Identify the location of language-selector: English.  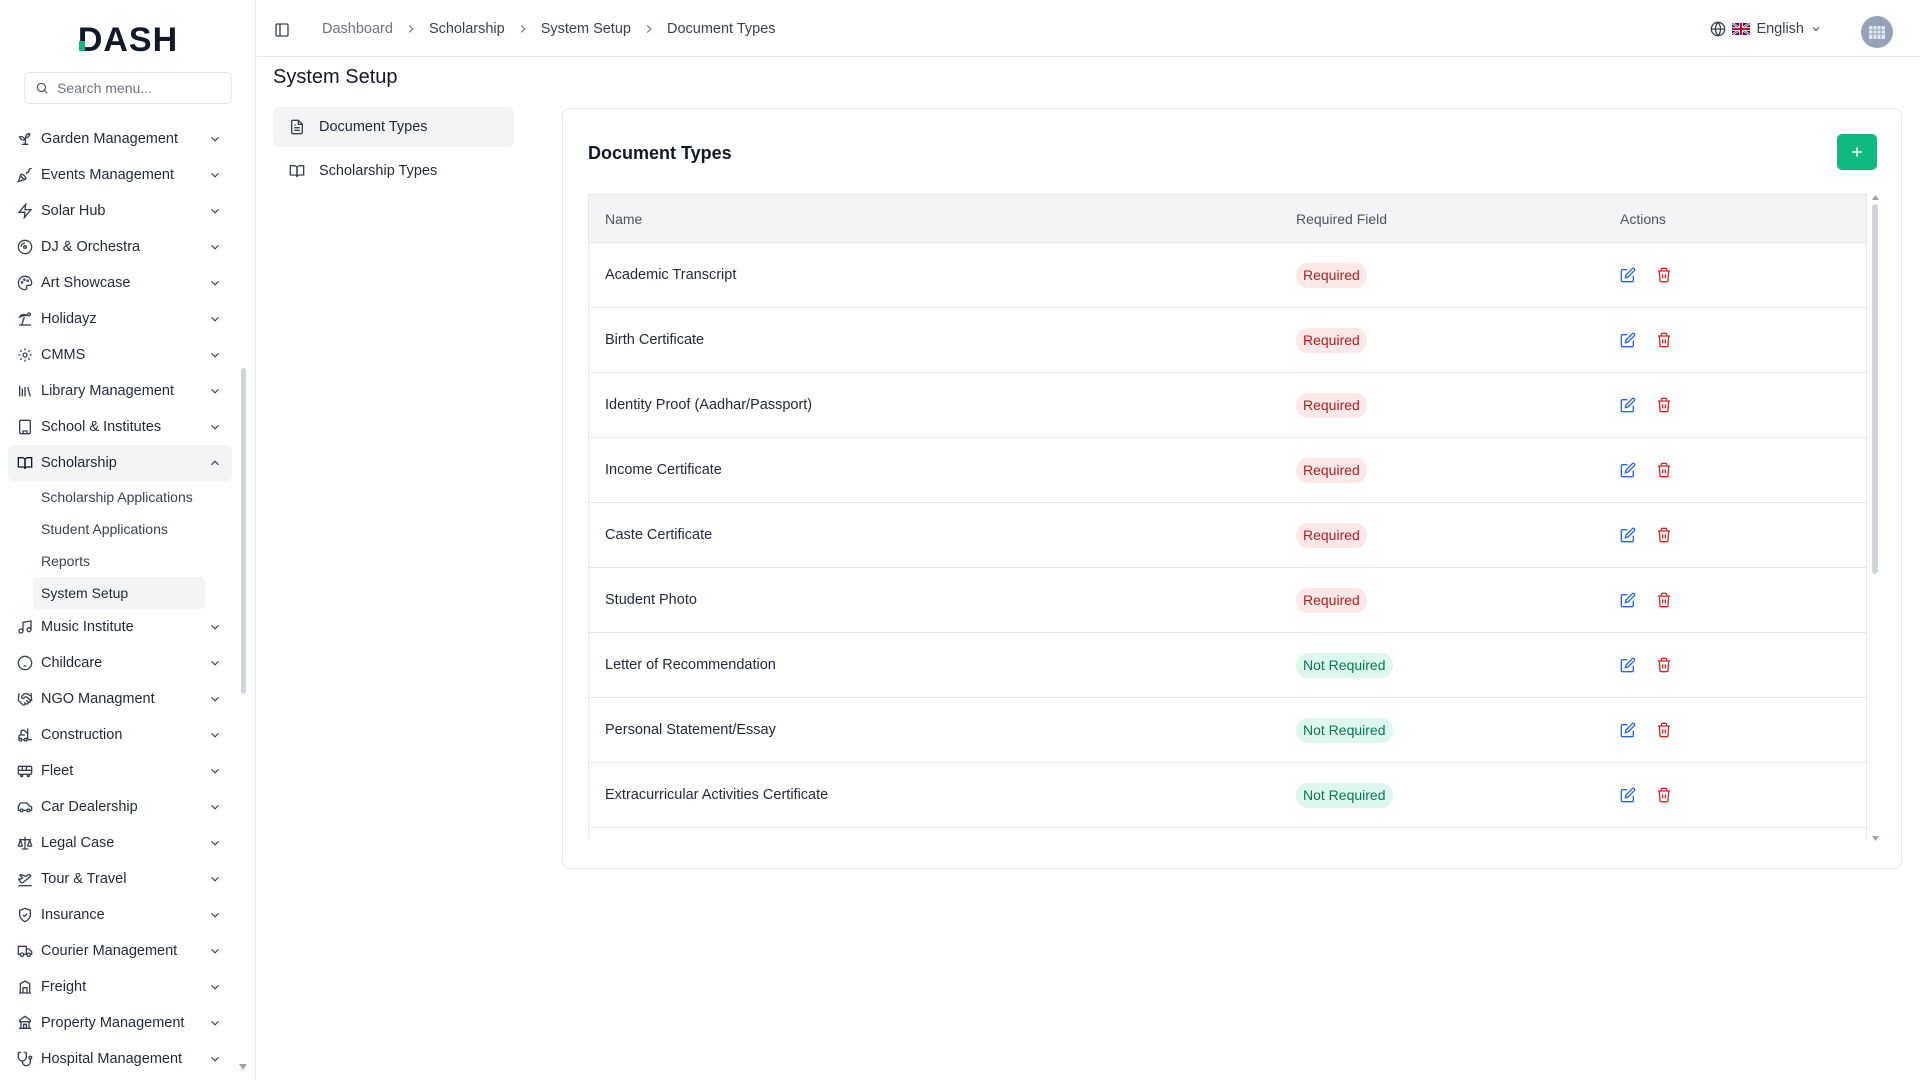
(1766, 28).